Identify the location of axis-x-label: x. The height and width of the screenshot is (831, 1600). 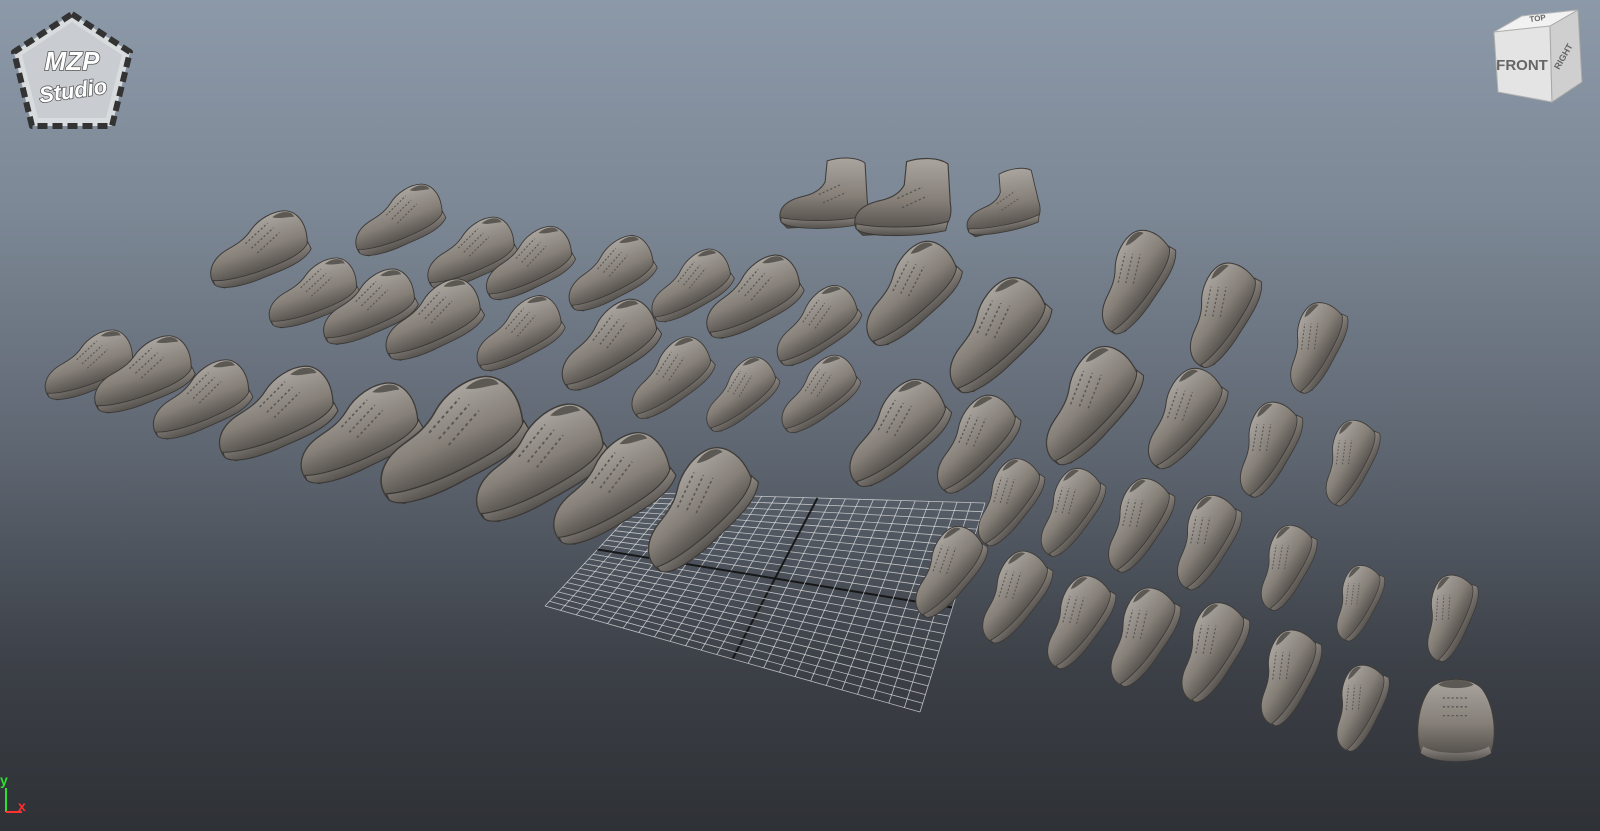
(22, 806).